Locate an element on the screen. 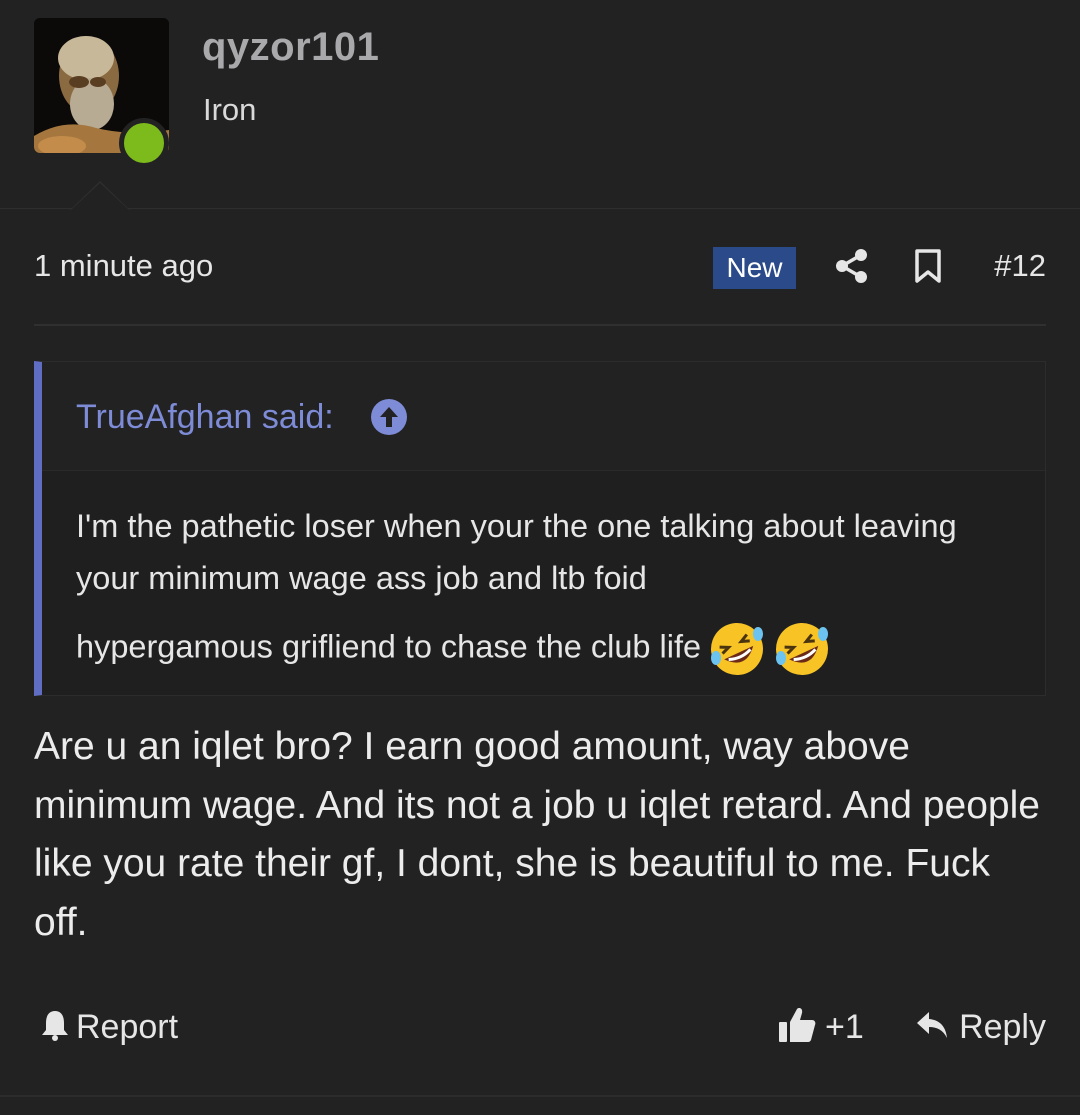 The height and width of the screenshot is (1115, 1080). share-icon is located at coordinates (852, 266).